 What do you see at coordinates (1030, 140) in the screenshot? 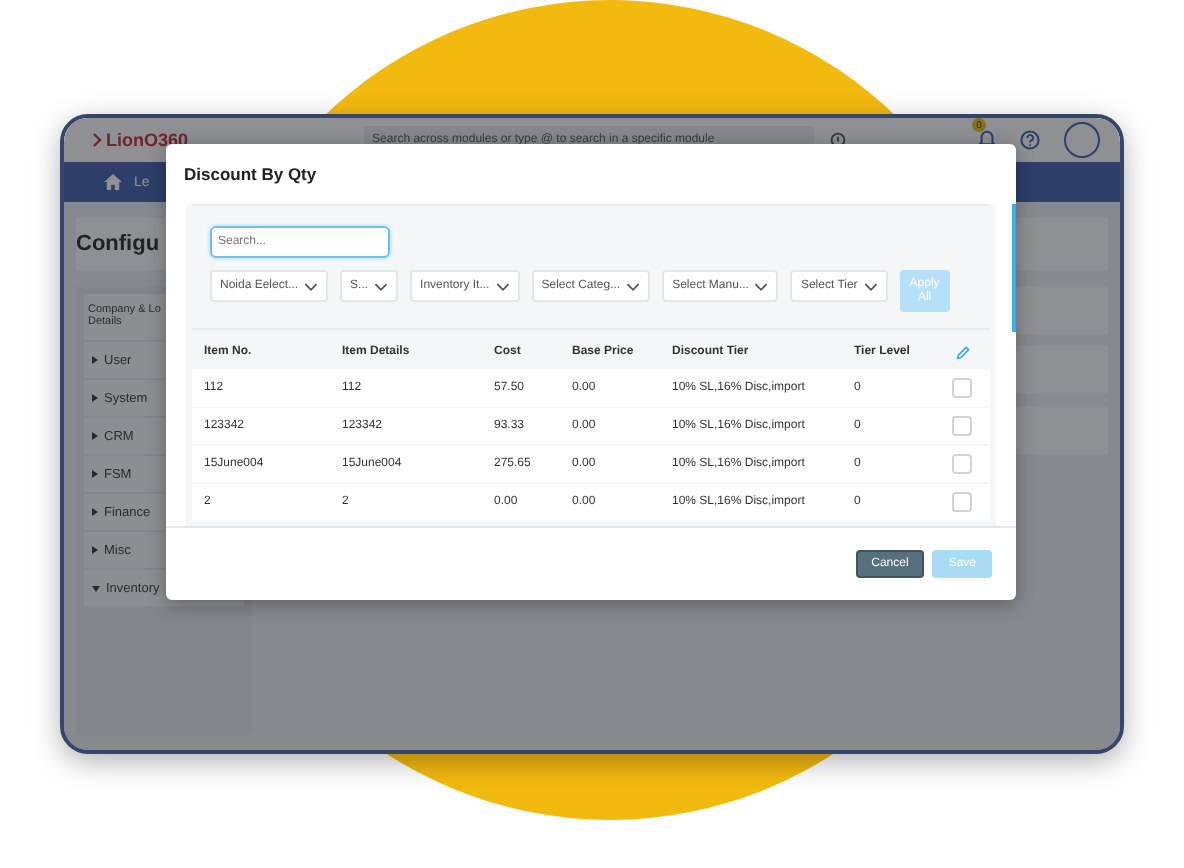
I see `help-icon` at bounding box center [1030, 140].